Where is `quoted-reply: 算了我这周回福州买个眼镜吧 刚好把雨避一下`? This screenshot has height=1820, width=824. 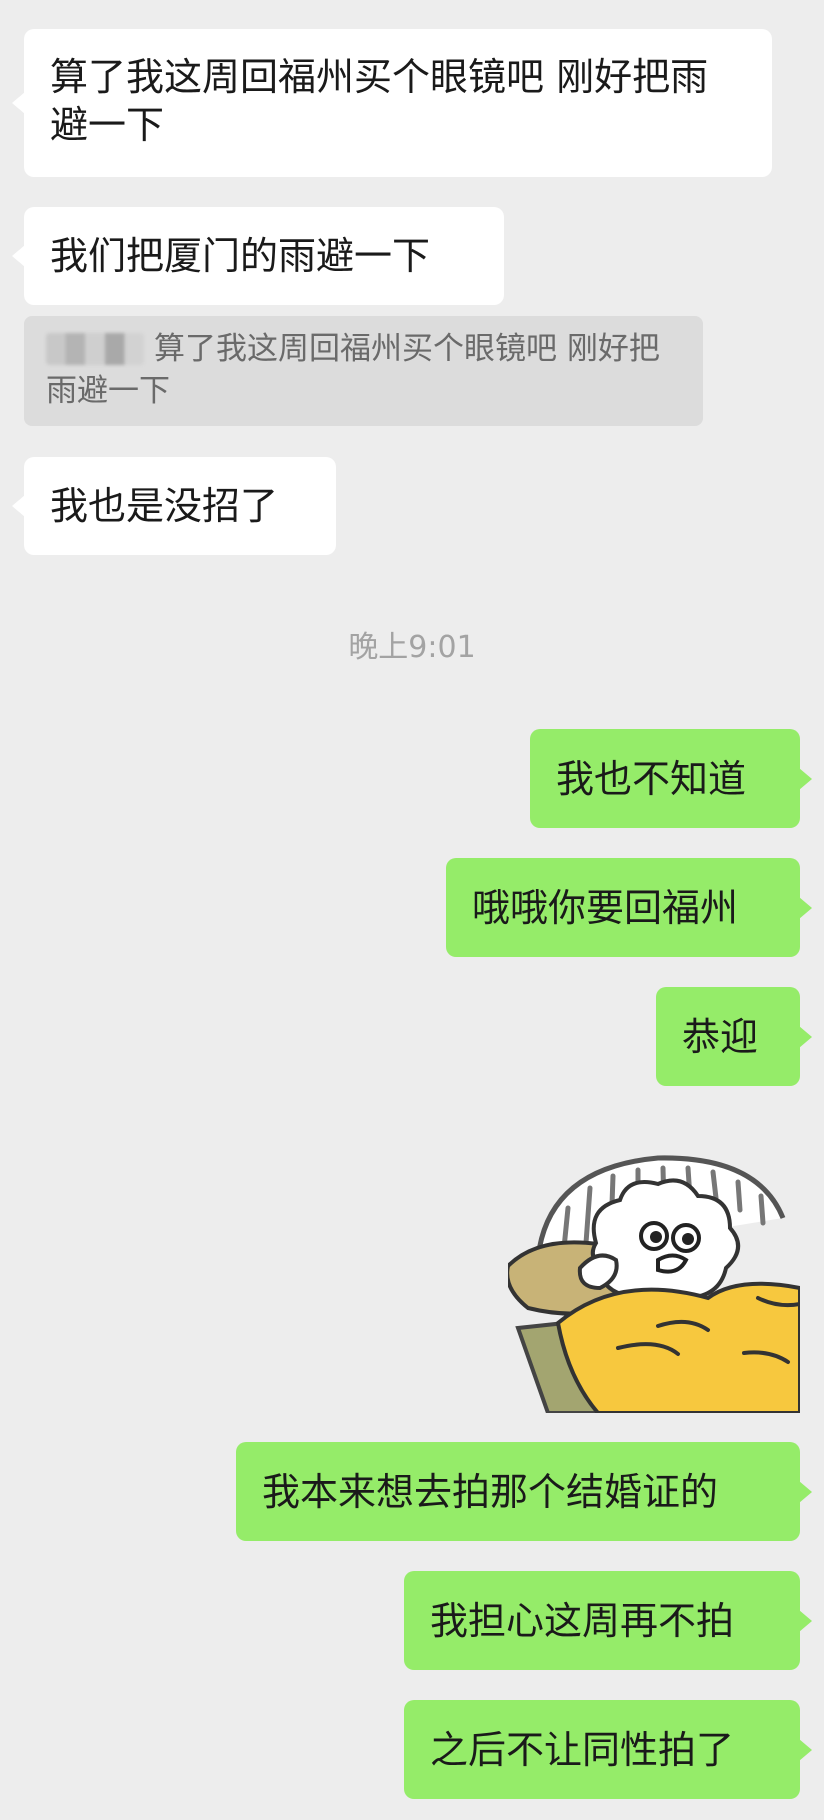 quoted-reply: 算了我这周回福州买个眼镜吧 刚好把雨避一下 is located at coordinates (363, 371).